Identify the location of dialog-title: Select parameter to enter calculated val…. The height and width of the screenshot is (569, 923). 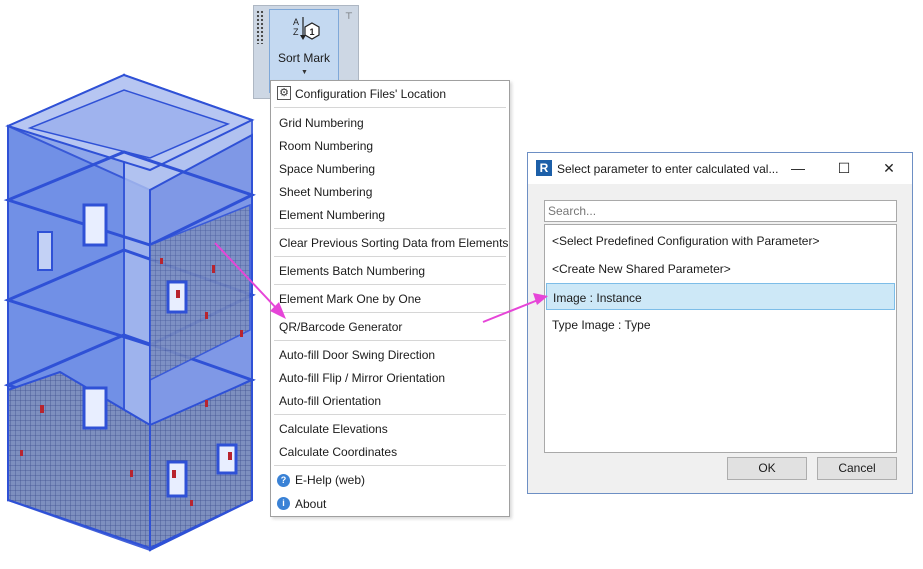
(668, 169).